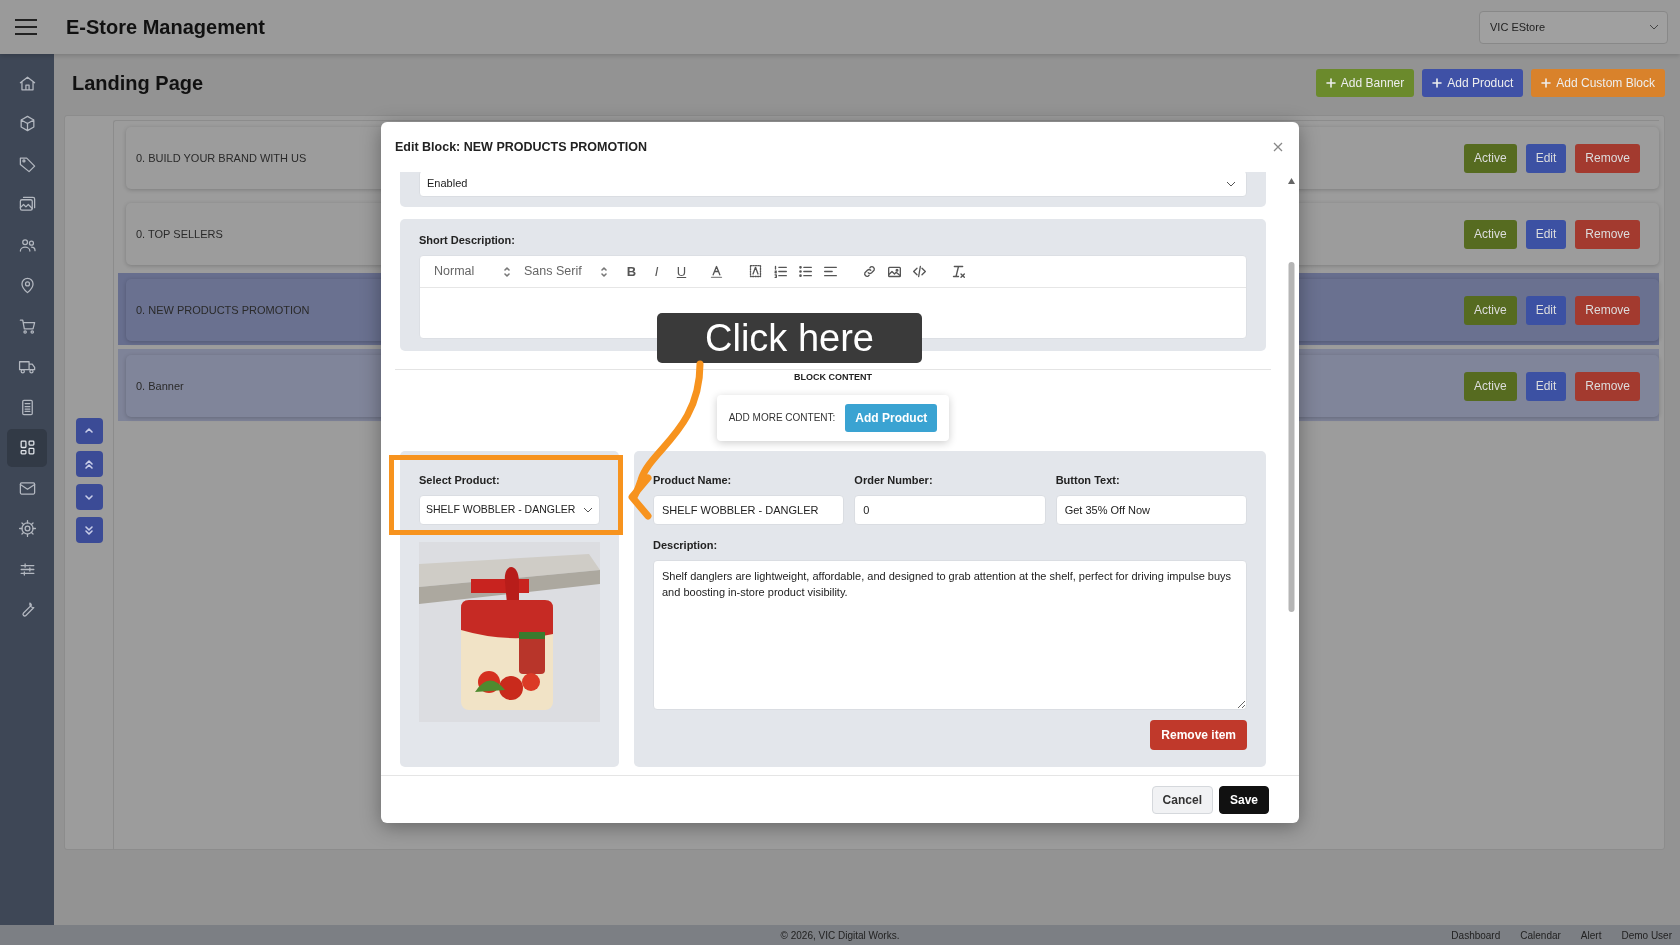 The width and height of the screenshot is (1680, 945). I want to click on highlight-icon, so click(755, 271).